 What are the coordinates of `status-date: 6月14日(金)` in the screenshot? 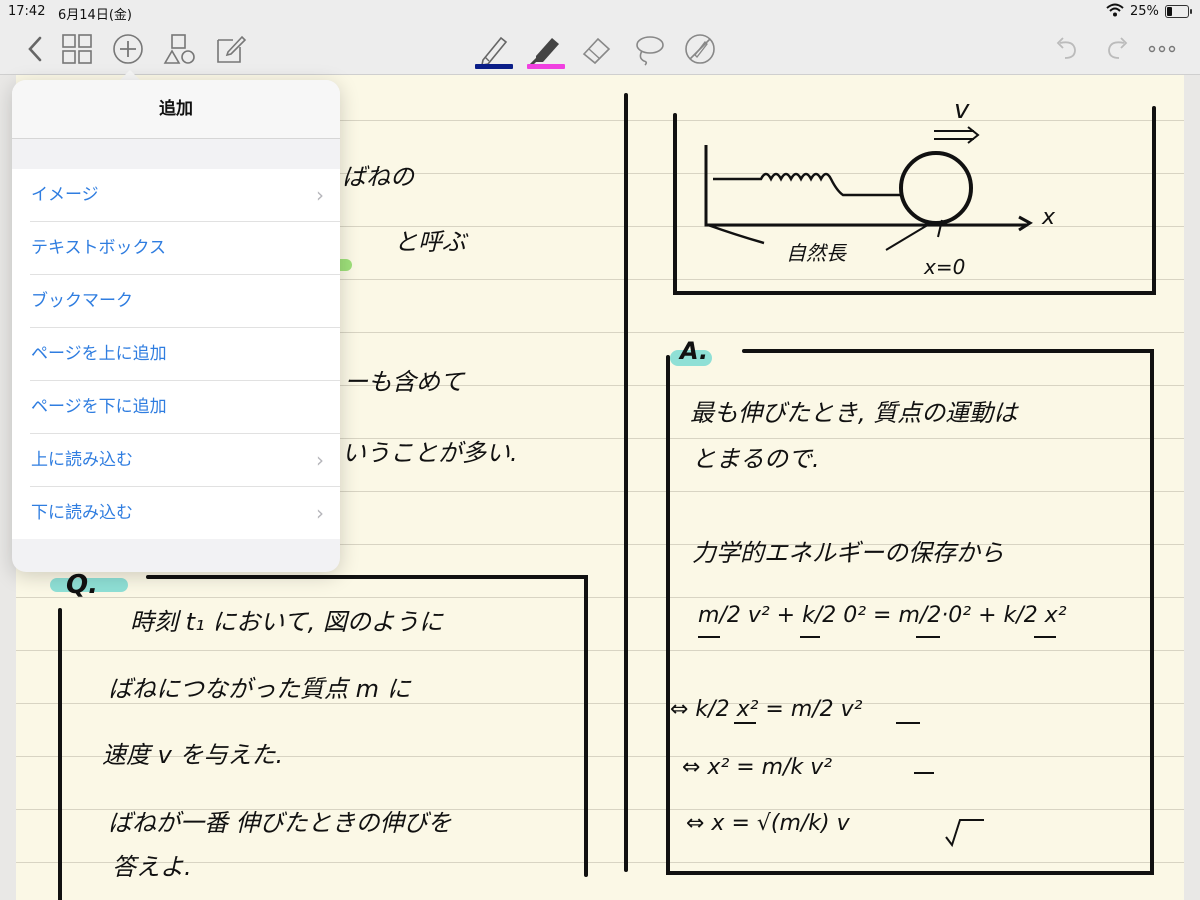 It's located at (95, 15).